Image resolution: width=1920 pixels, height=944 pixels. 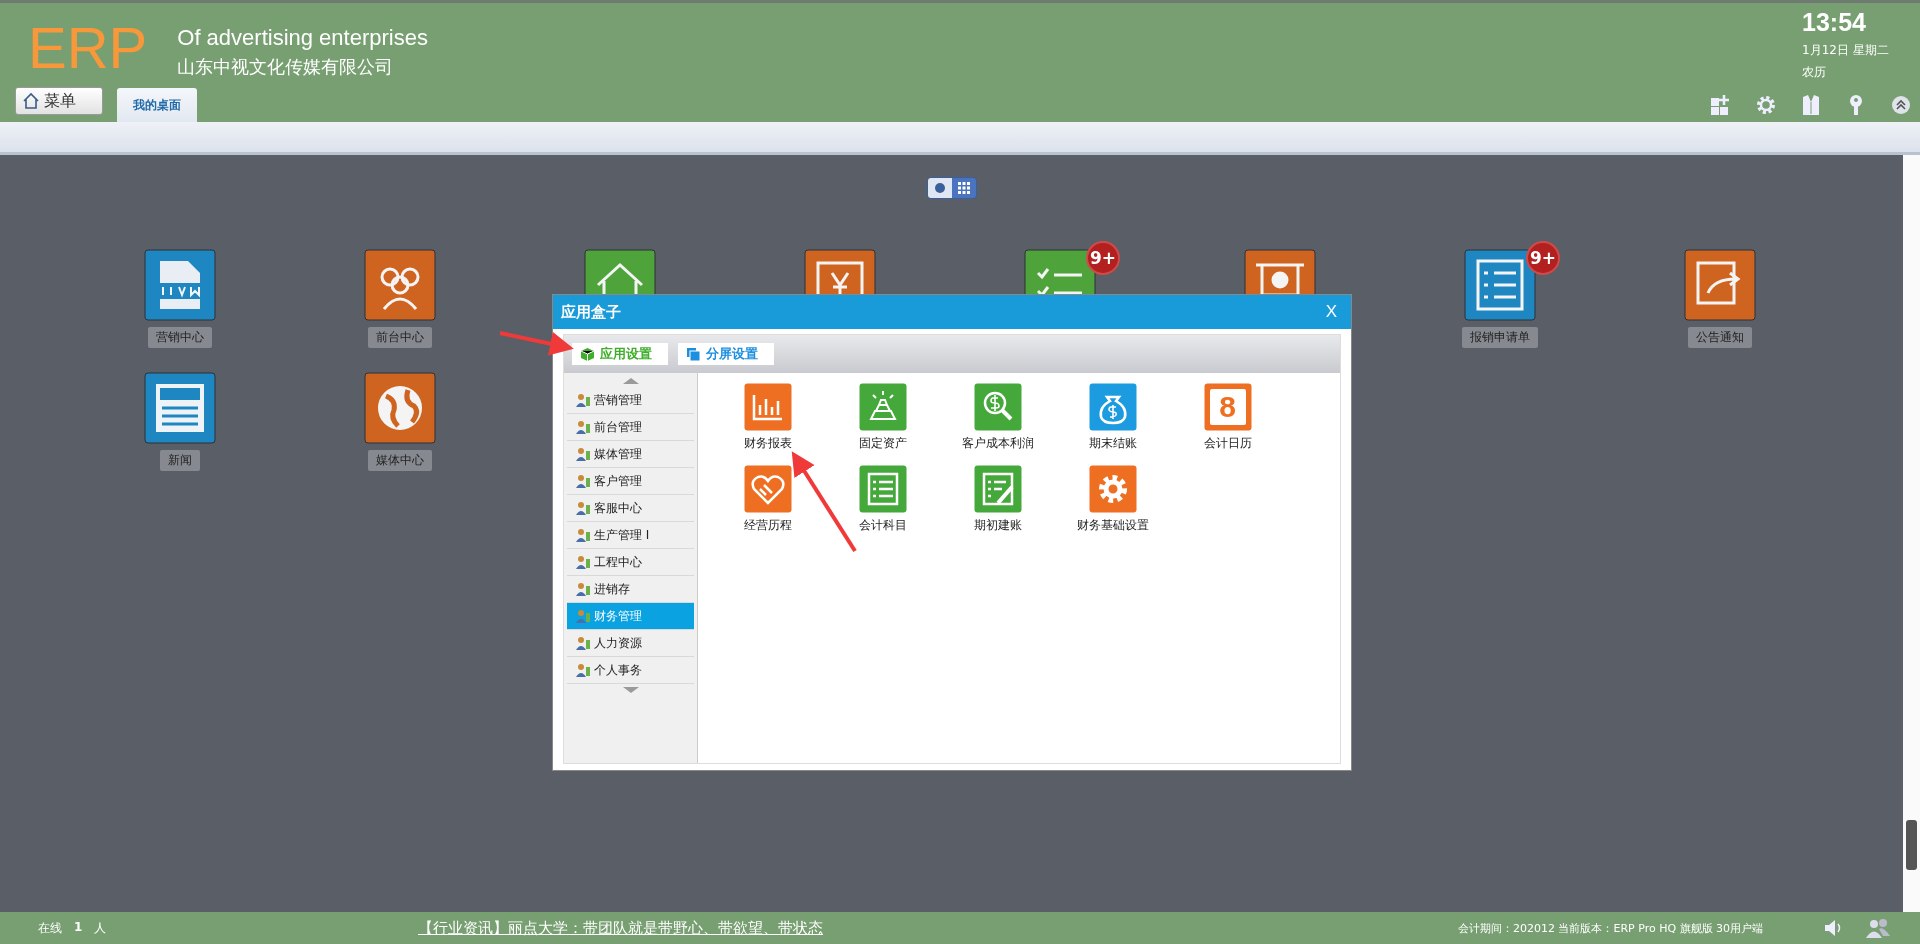 I want to click on scroll-down-icon, so click(x=630, y=690).